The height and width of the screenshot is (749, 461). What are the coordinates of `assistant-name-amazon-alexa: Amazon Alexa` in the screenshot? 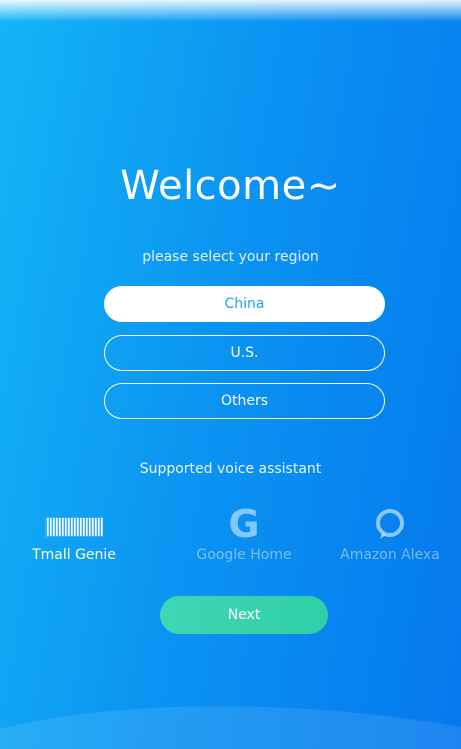 It's located at (390, 555).